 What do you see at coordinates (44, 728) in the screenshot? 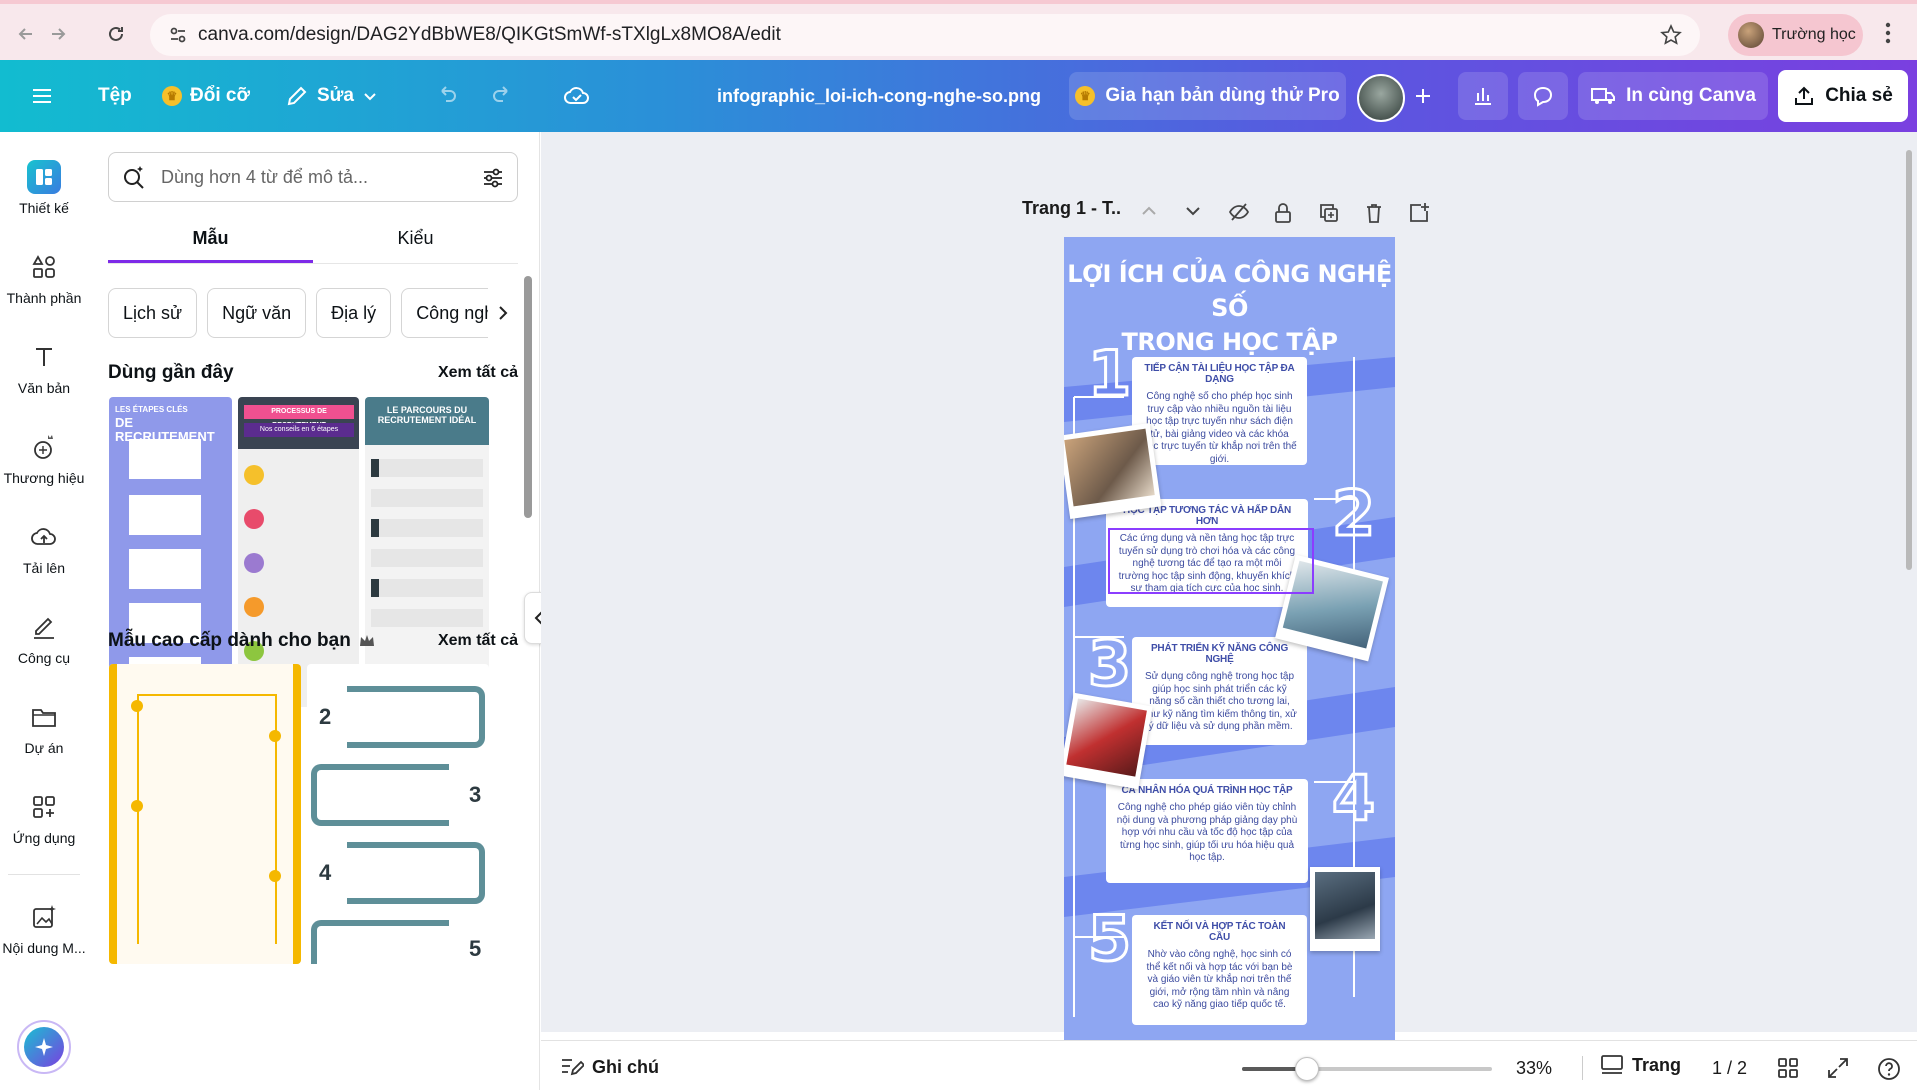
I see `rail-item-projects: Dự án` at bounding box center [44, 728].